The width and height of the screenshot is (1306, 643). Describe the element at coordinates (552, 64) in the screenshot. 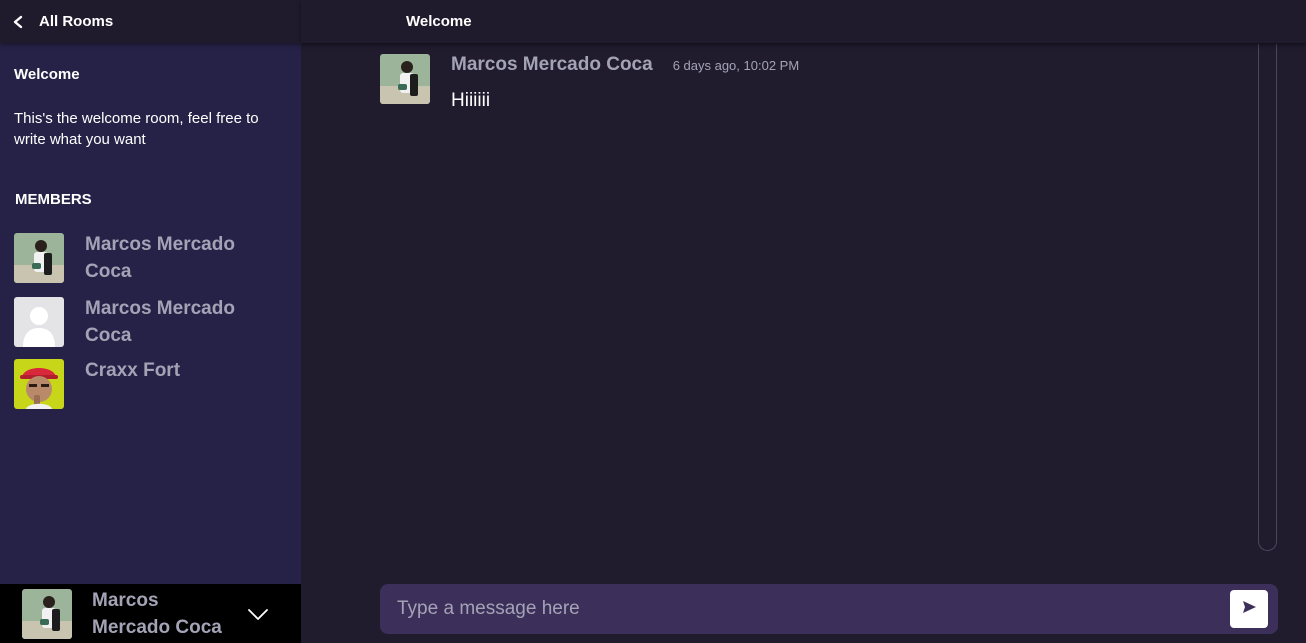

I see `message-author: Marcos Mercado Coca` at that location.